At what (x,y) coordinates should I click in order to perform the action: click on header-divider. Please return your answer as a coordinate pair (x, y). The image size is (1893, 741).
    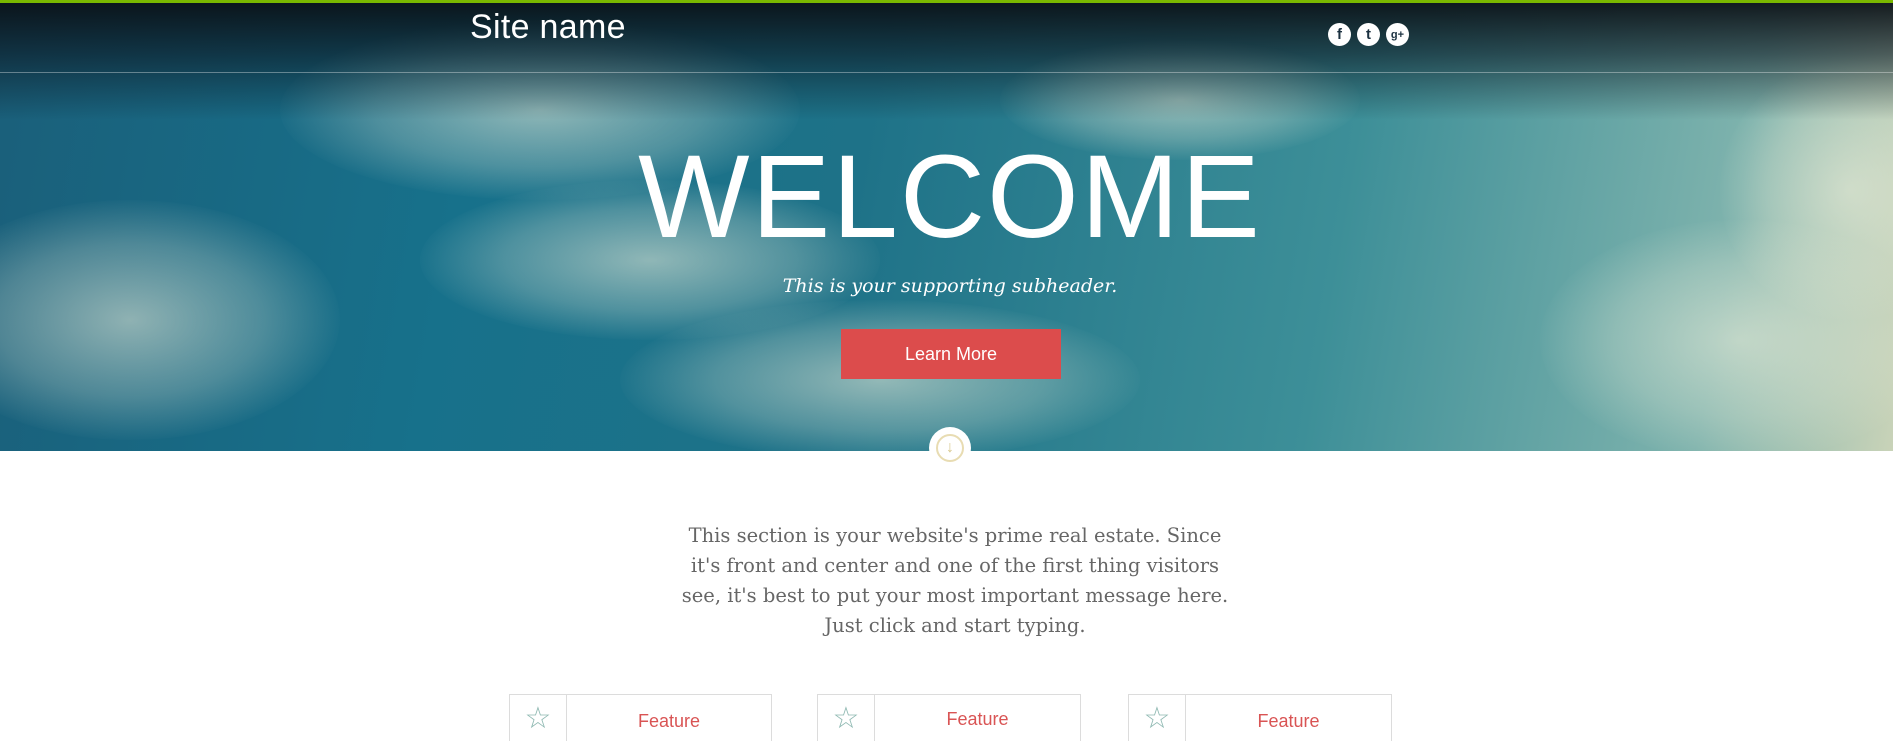
    Looking at the image, I should click on (946, 72).